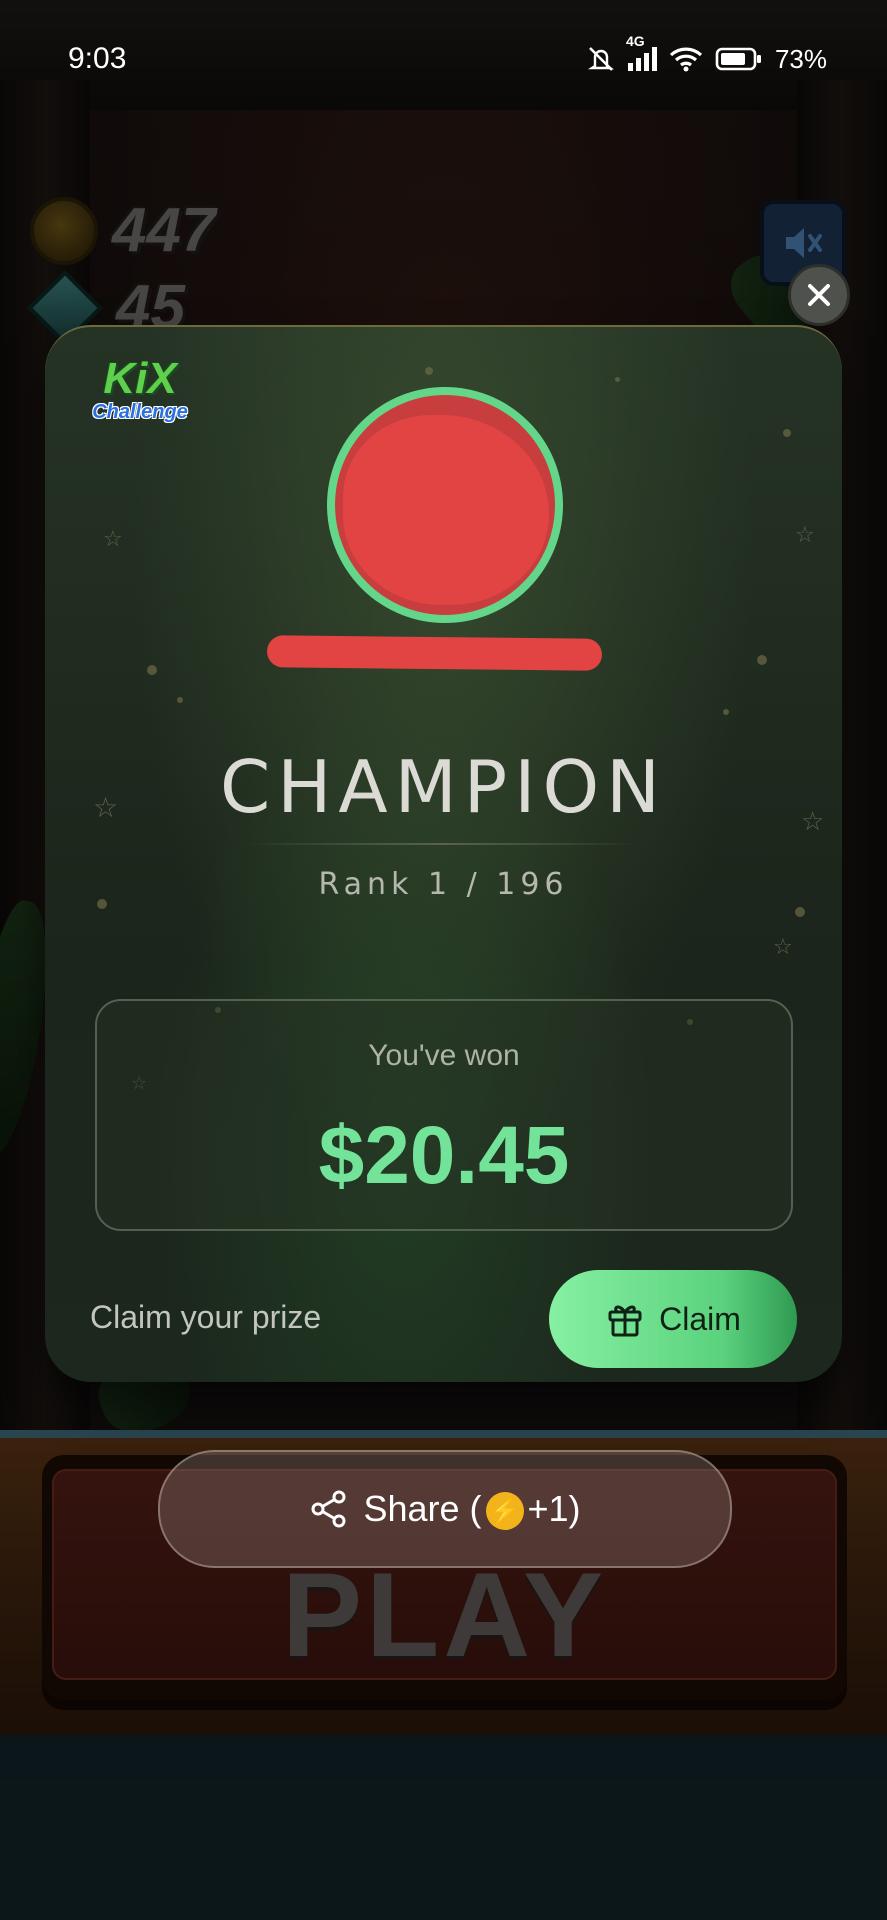  What do you see at coordinates (641, 52) in the screenshot?
I see `signal-icon: 4G` at bounding box center [641, 52].